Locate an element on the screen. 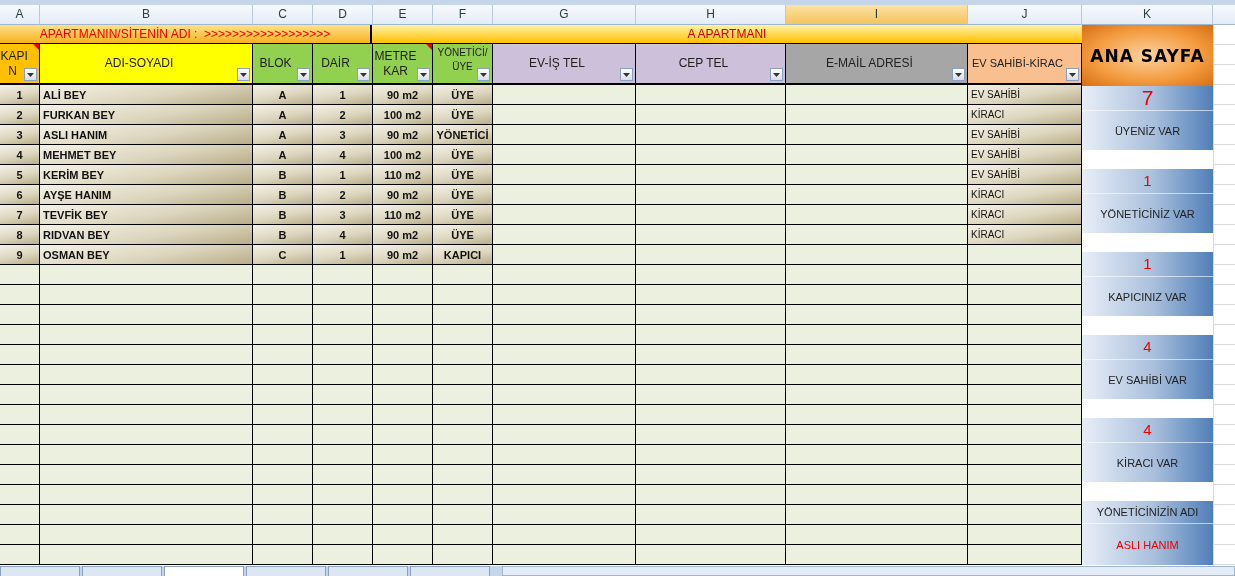 Image resolution: width=1235 pixels, height=576 pixels. table-cell: MEHMET BEY is located at coordinates (146, 155).